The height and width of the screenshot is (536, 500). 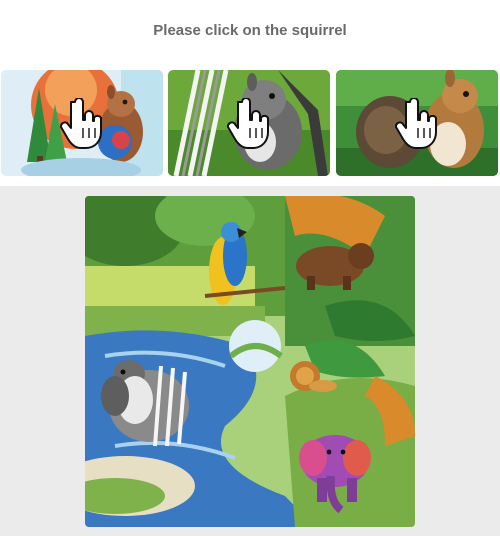 I want to click on captcha-instruction: Please click on the squirrel, so click(x=250, y=30).